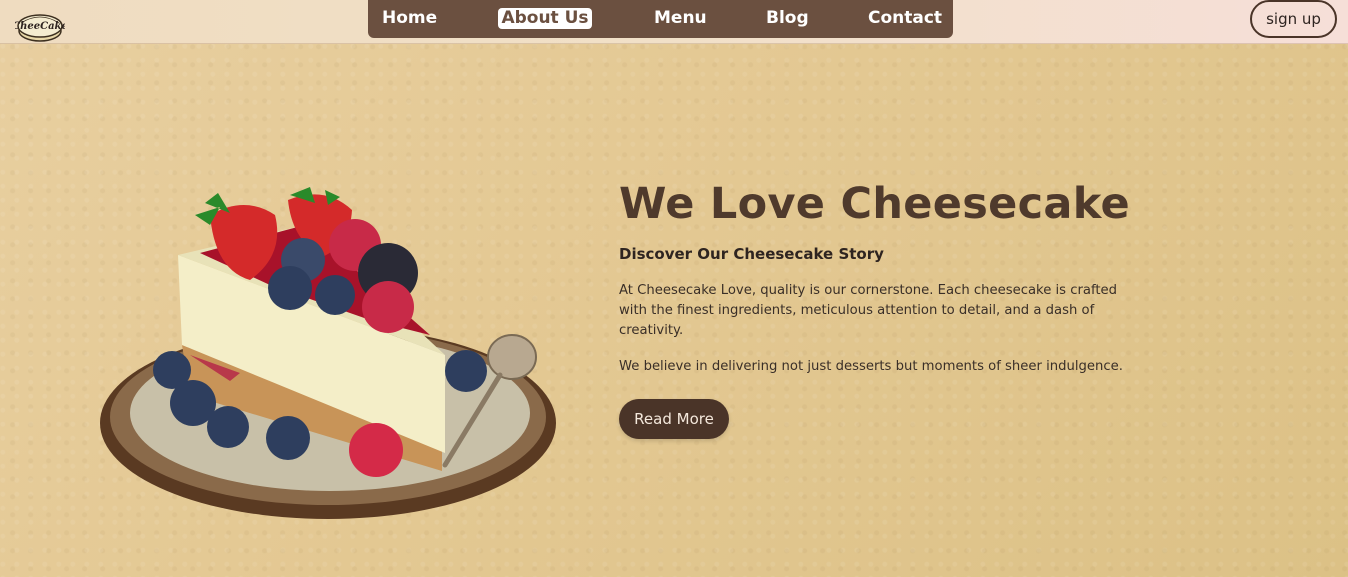  Describe the element at coordinates (409, 18) in the screenshot. I see `nav-home: Home` at that location.